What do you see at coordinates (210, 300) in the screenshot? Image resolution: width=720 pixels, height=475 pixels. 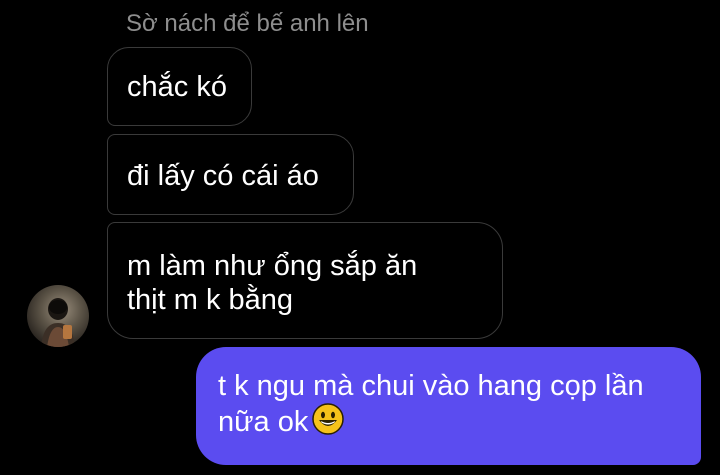 I see `message-text-line-2: thịt m k bằng` at bounding box center [210, 300].